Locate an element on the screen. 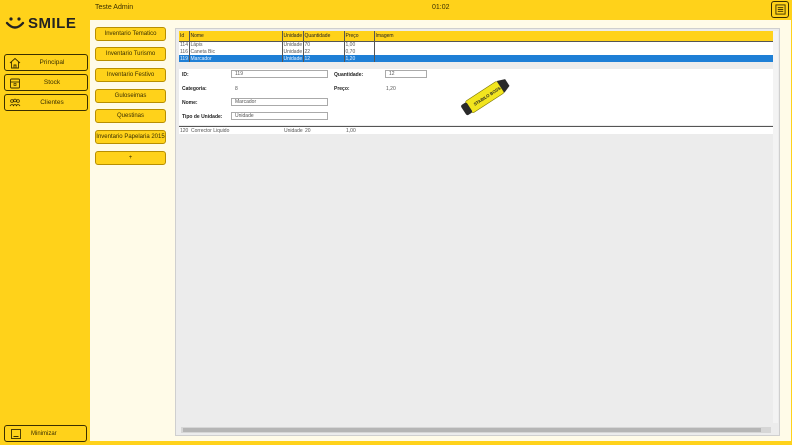 This screenshot has height=445, width=792. nav-principal: Principal is located at coordinates (46, 62).